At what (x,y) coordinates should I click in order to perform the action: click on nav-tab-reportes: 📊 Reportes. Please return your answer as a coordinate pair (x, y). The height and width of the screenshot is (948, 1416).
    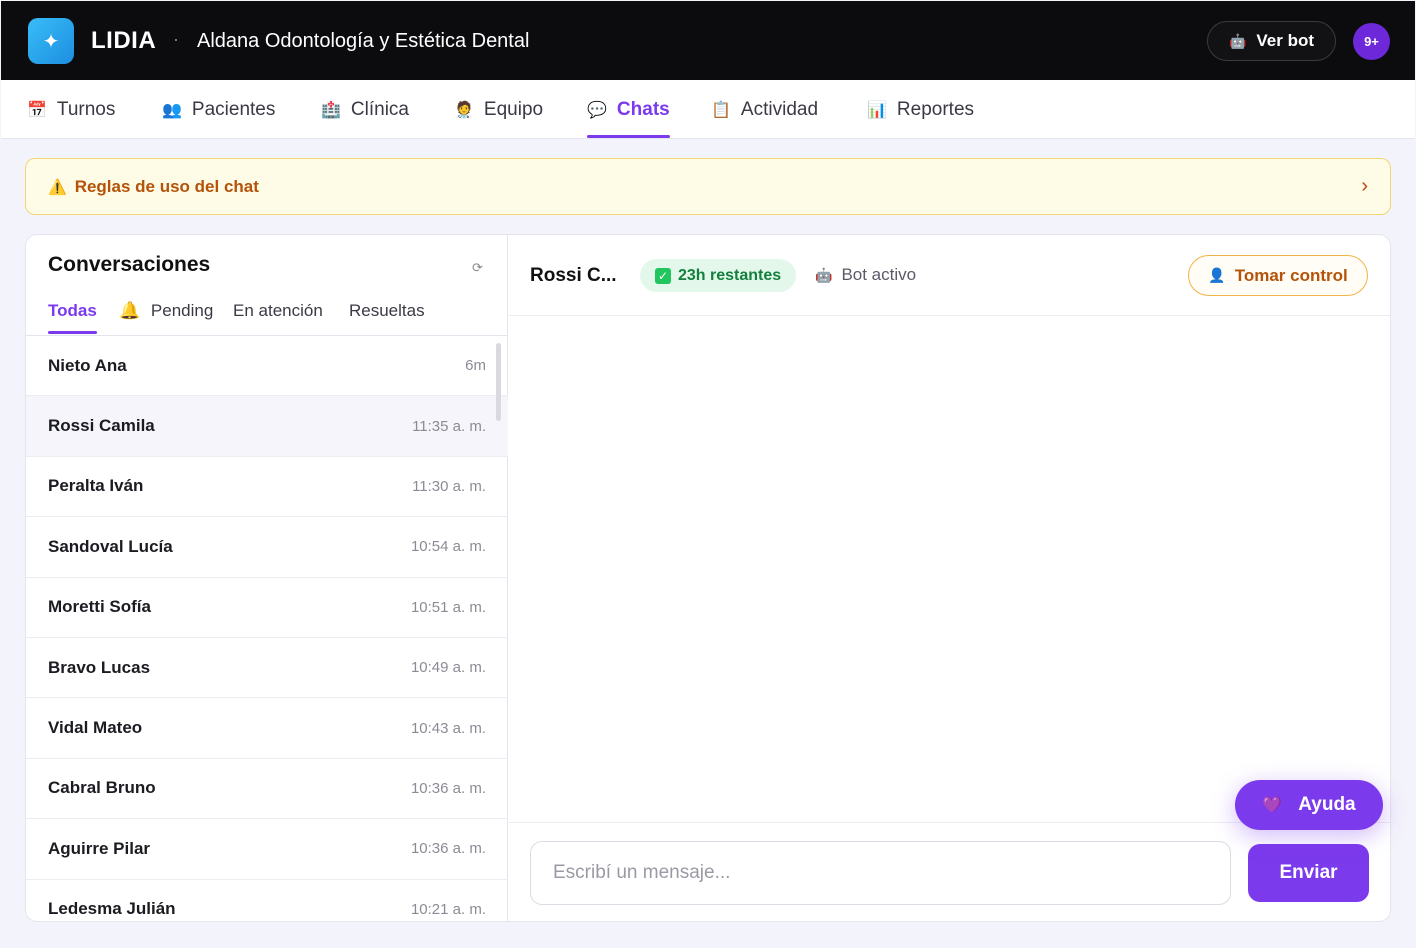
    Looking at the image, I should click on (920, 109).